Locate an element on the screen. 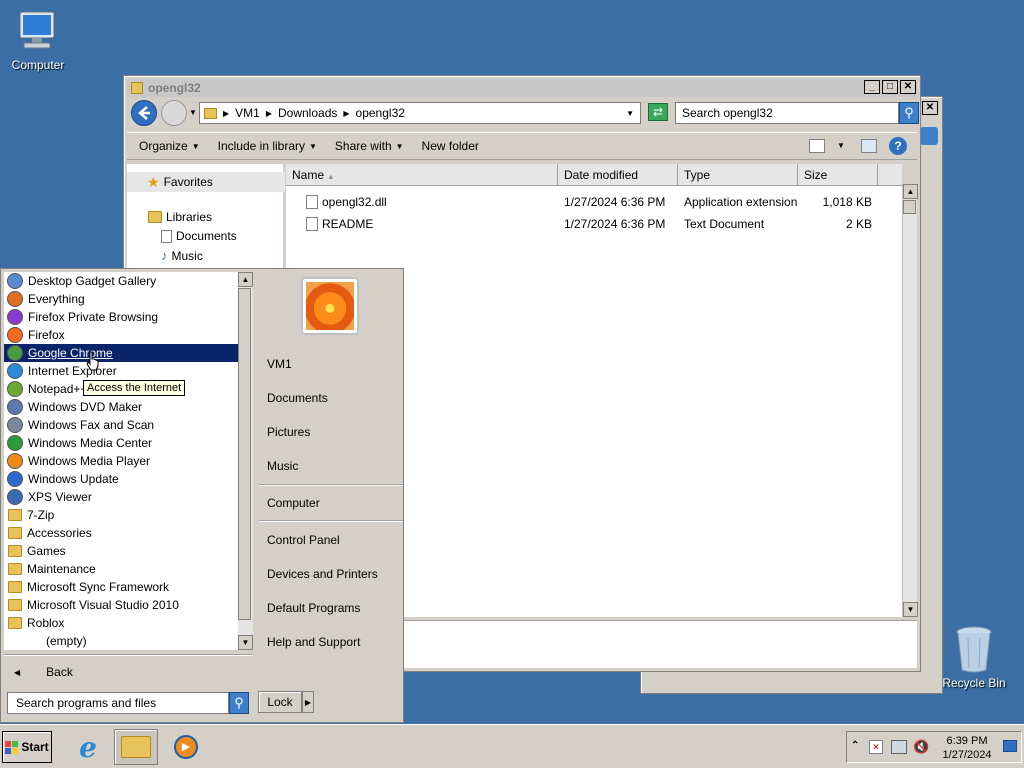  address-bar: ▶ VM1 ▶ Downloads ▶ opengl32 ▼ is located at coordinates (420, 113).